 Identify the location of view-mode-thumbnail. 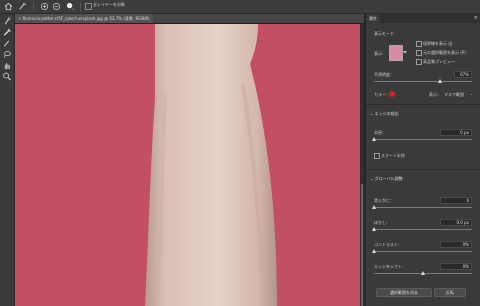
(396, 53).